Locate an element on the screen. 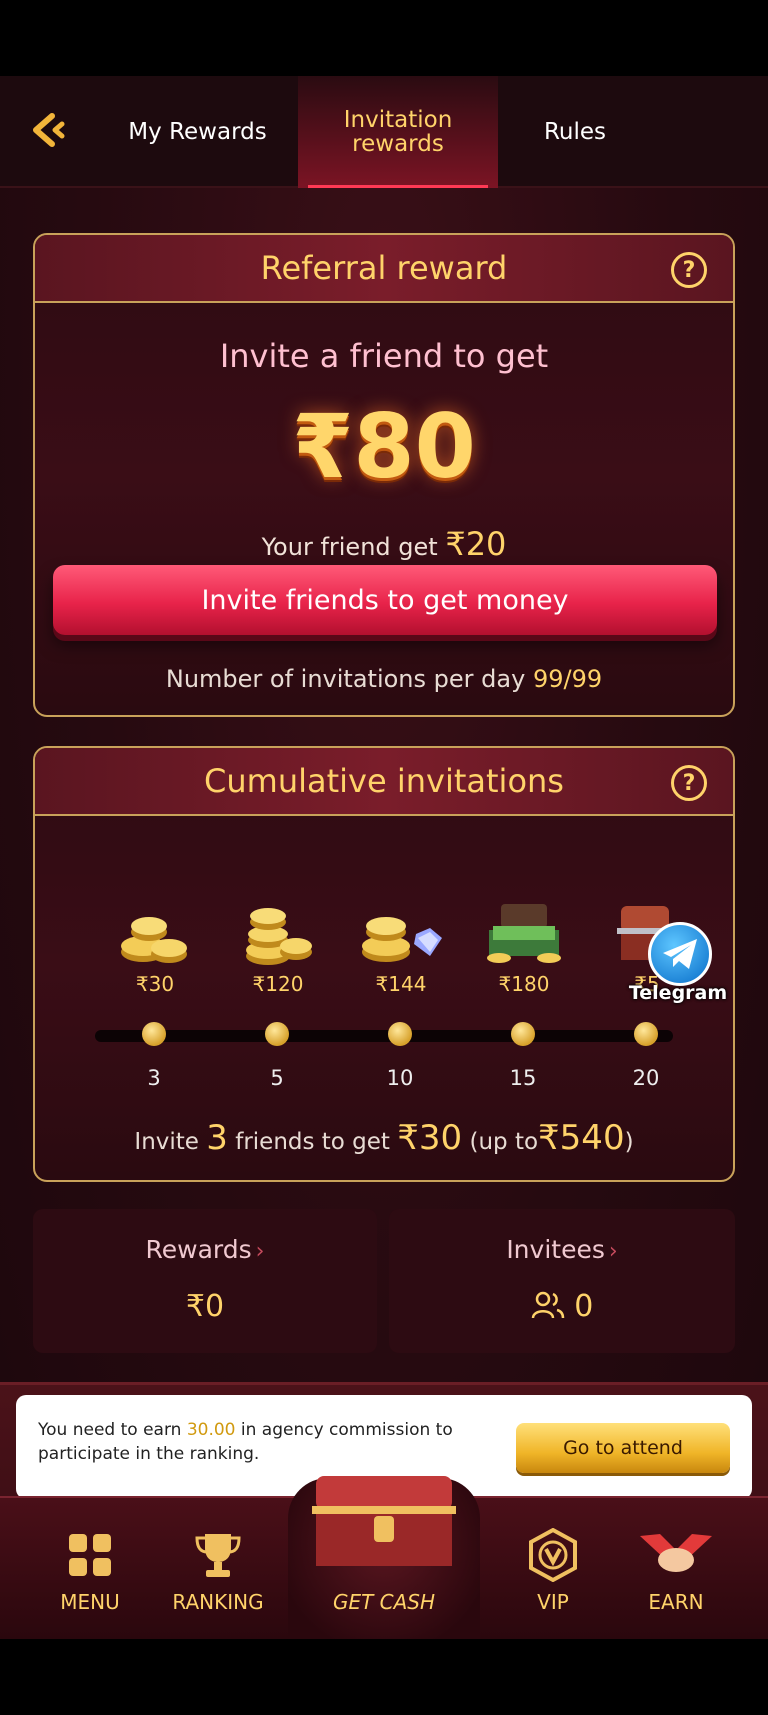 This screenshot has height=1715, width=768. card-title: Referral reward is located at coordinates (384, 268).